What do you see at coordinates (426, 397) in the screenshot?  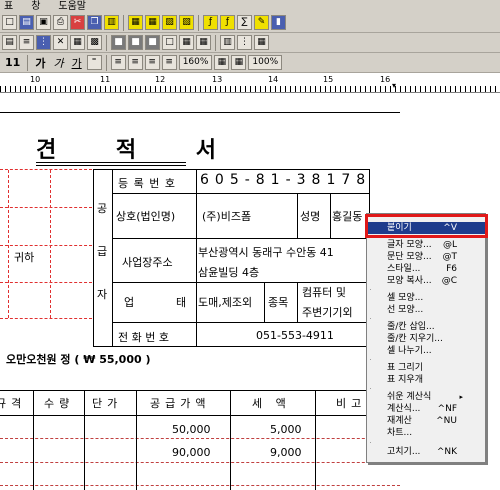 I see `menu-item-easy-formula: 쉬운 계산식` at bounding box center [426, 397].